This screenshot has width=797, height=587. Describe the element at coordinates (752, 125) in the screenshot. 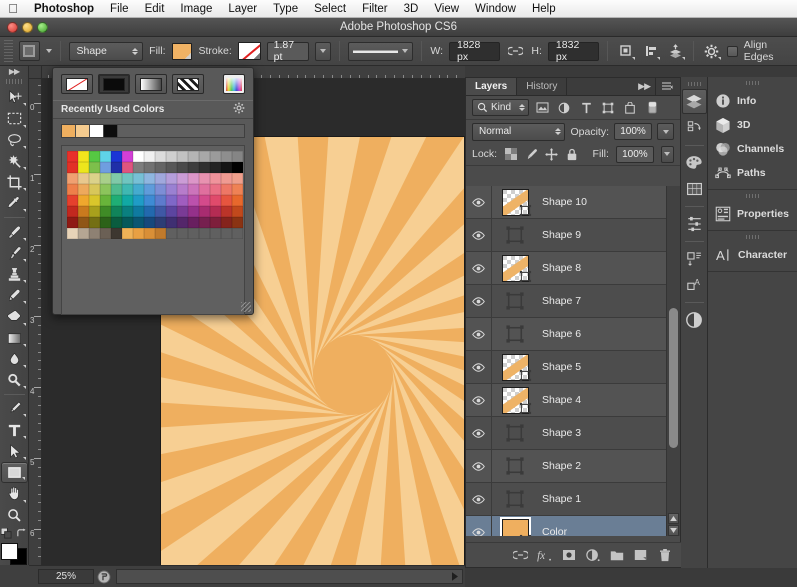

I see `dock-item-3d: 3D` at that location.